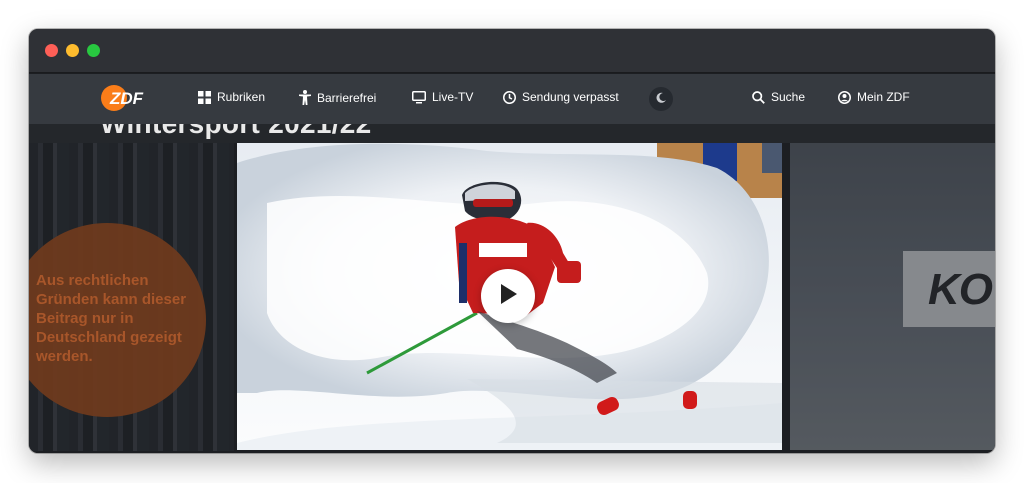  I want to click on theme-toggle-button, so click(661, 99).